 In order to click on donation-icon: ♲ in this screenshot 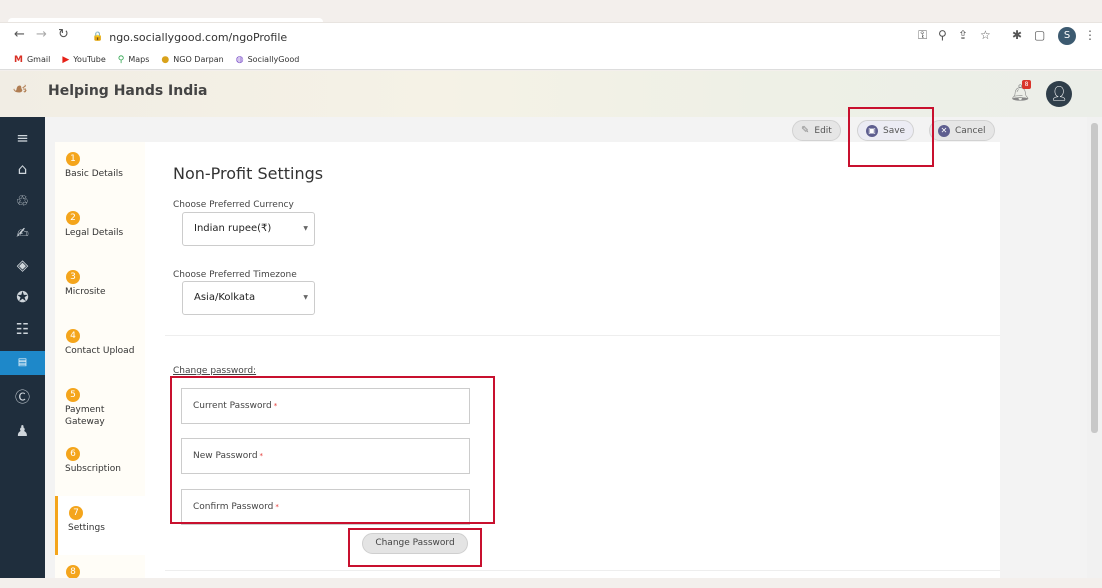, I will do `click(22, 201)`.